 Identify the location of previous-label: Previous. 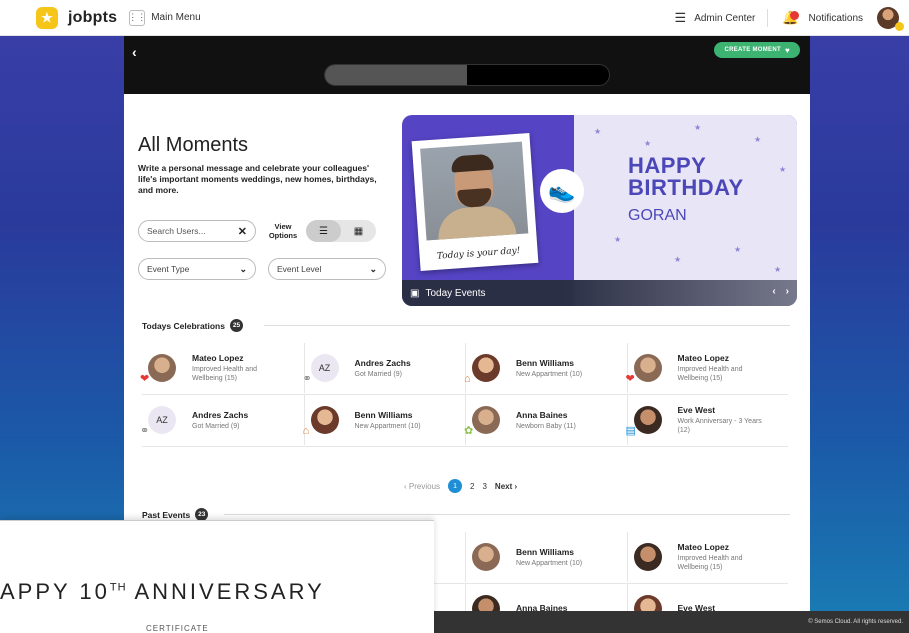
(424, 486).